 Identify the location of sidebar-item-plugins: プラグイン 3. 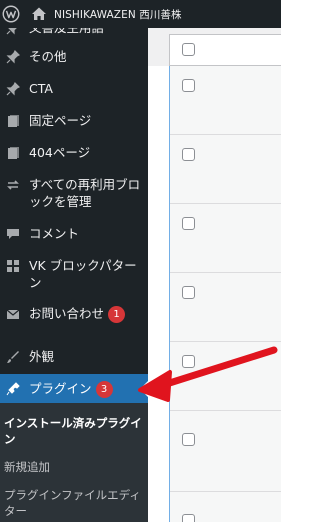
(74, 389).